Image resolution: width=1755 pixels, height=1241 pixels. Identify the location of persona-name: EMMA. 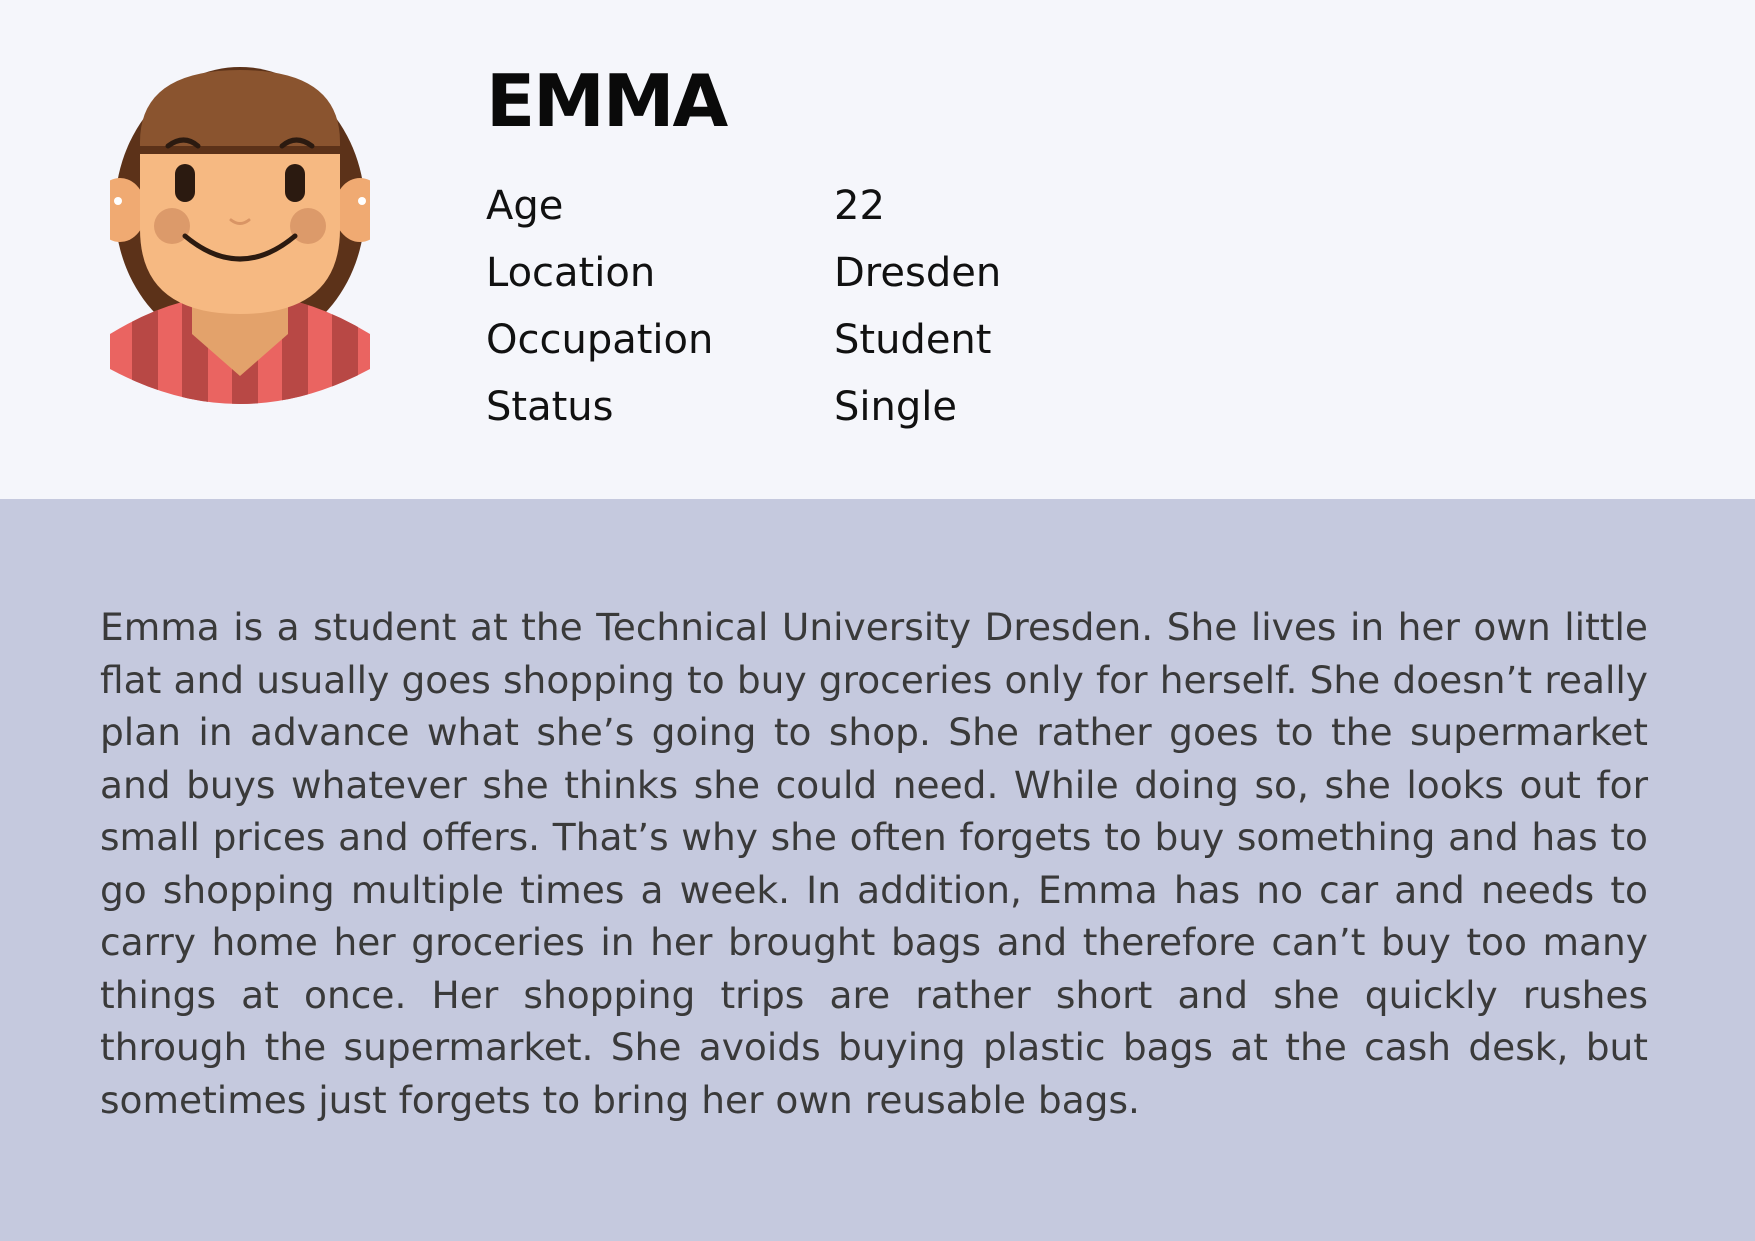
(607, 101).